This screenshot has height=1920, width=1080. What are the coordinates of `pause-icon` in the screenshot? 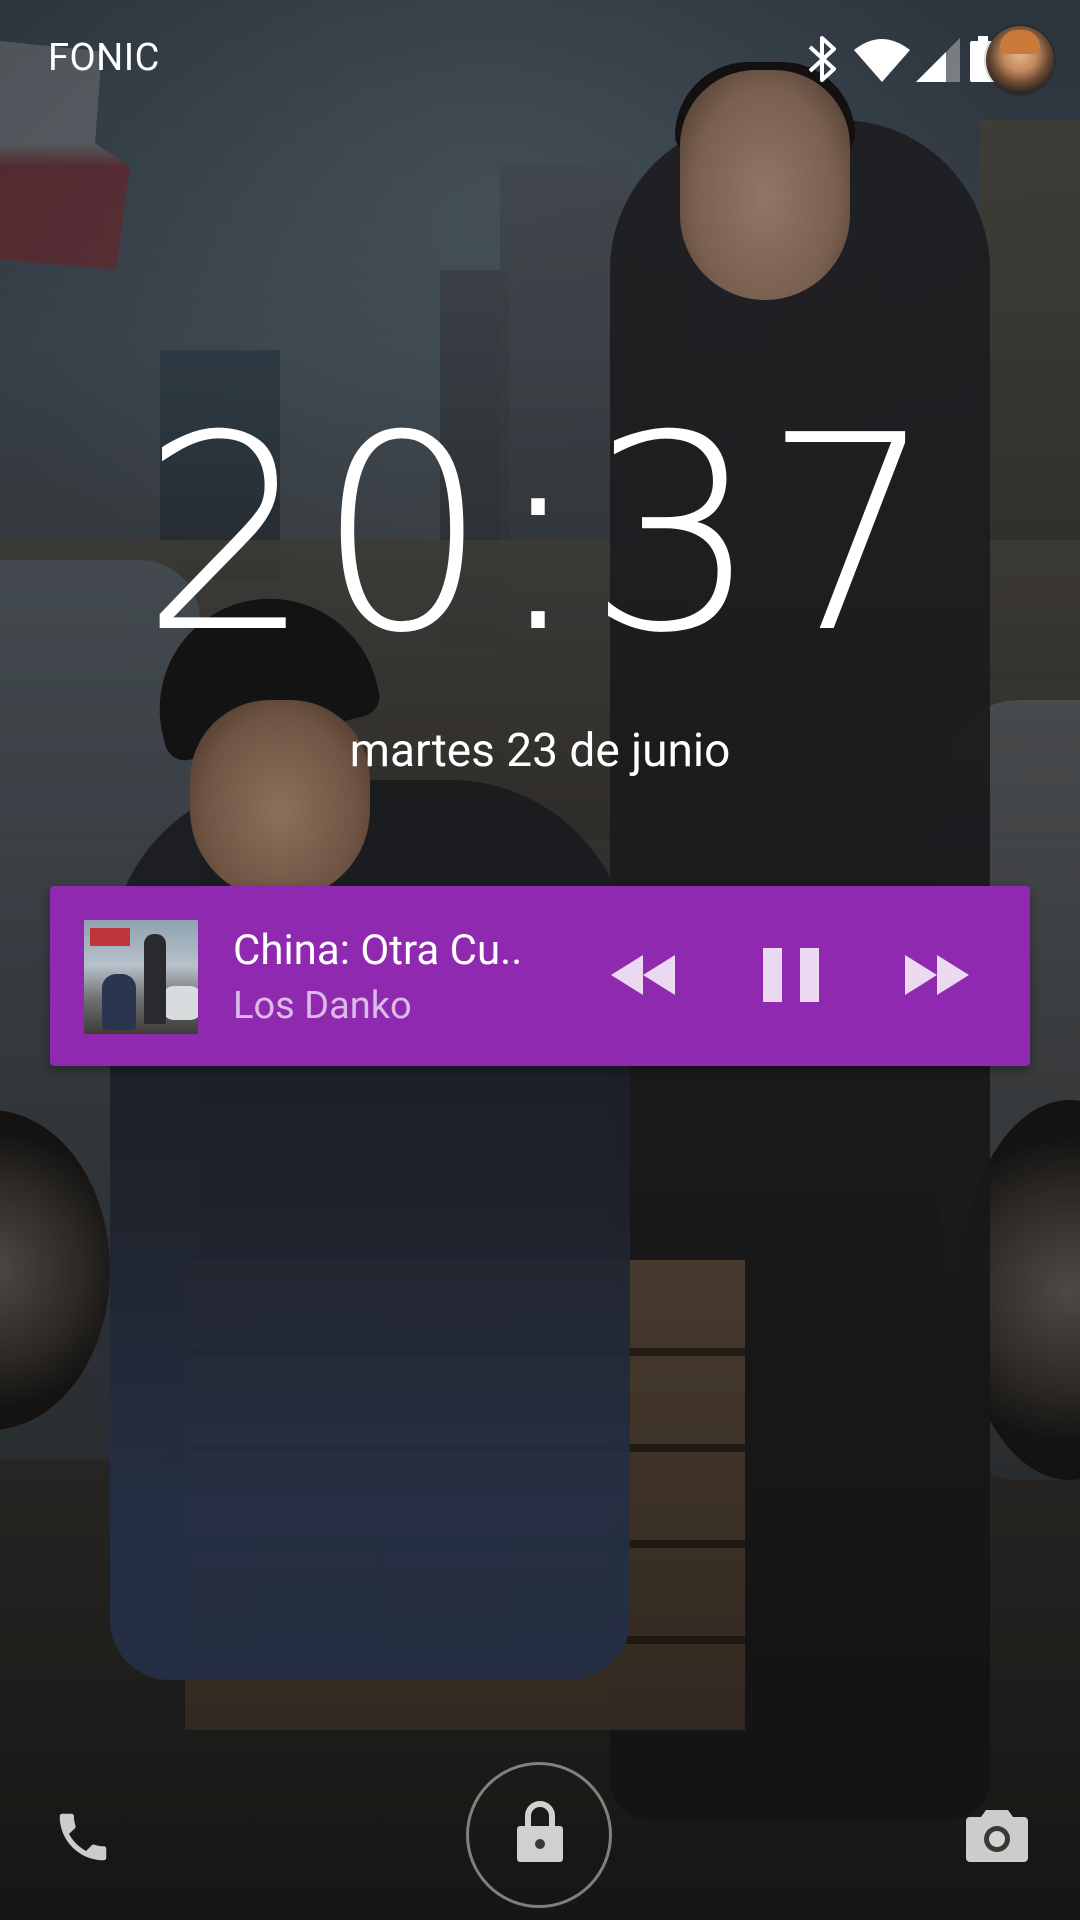 It's located at (791, 975).